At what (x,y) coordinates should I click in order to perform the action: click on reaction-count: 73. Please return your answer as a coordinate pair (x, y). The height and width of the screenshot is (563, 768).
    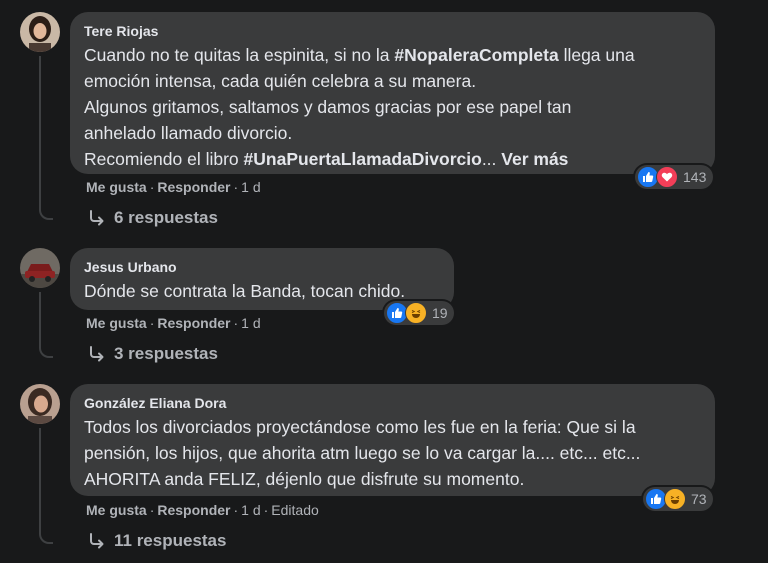
    Looking at the image, I should click on (699, 499).